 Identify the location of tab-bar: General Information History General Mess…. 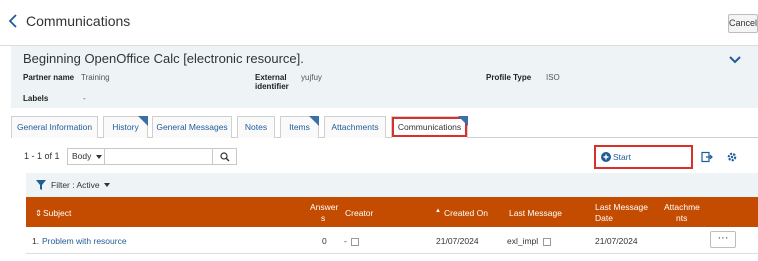
(384, 124).